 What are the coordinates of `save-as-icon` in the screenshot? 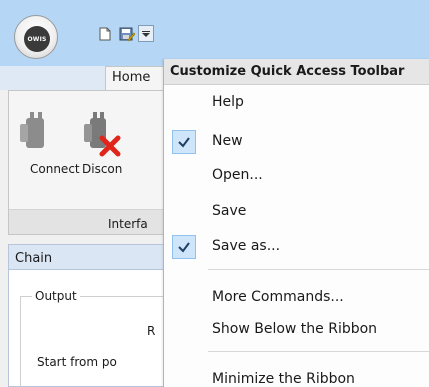 It's located at (127, 36).